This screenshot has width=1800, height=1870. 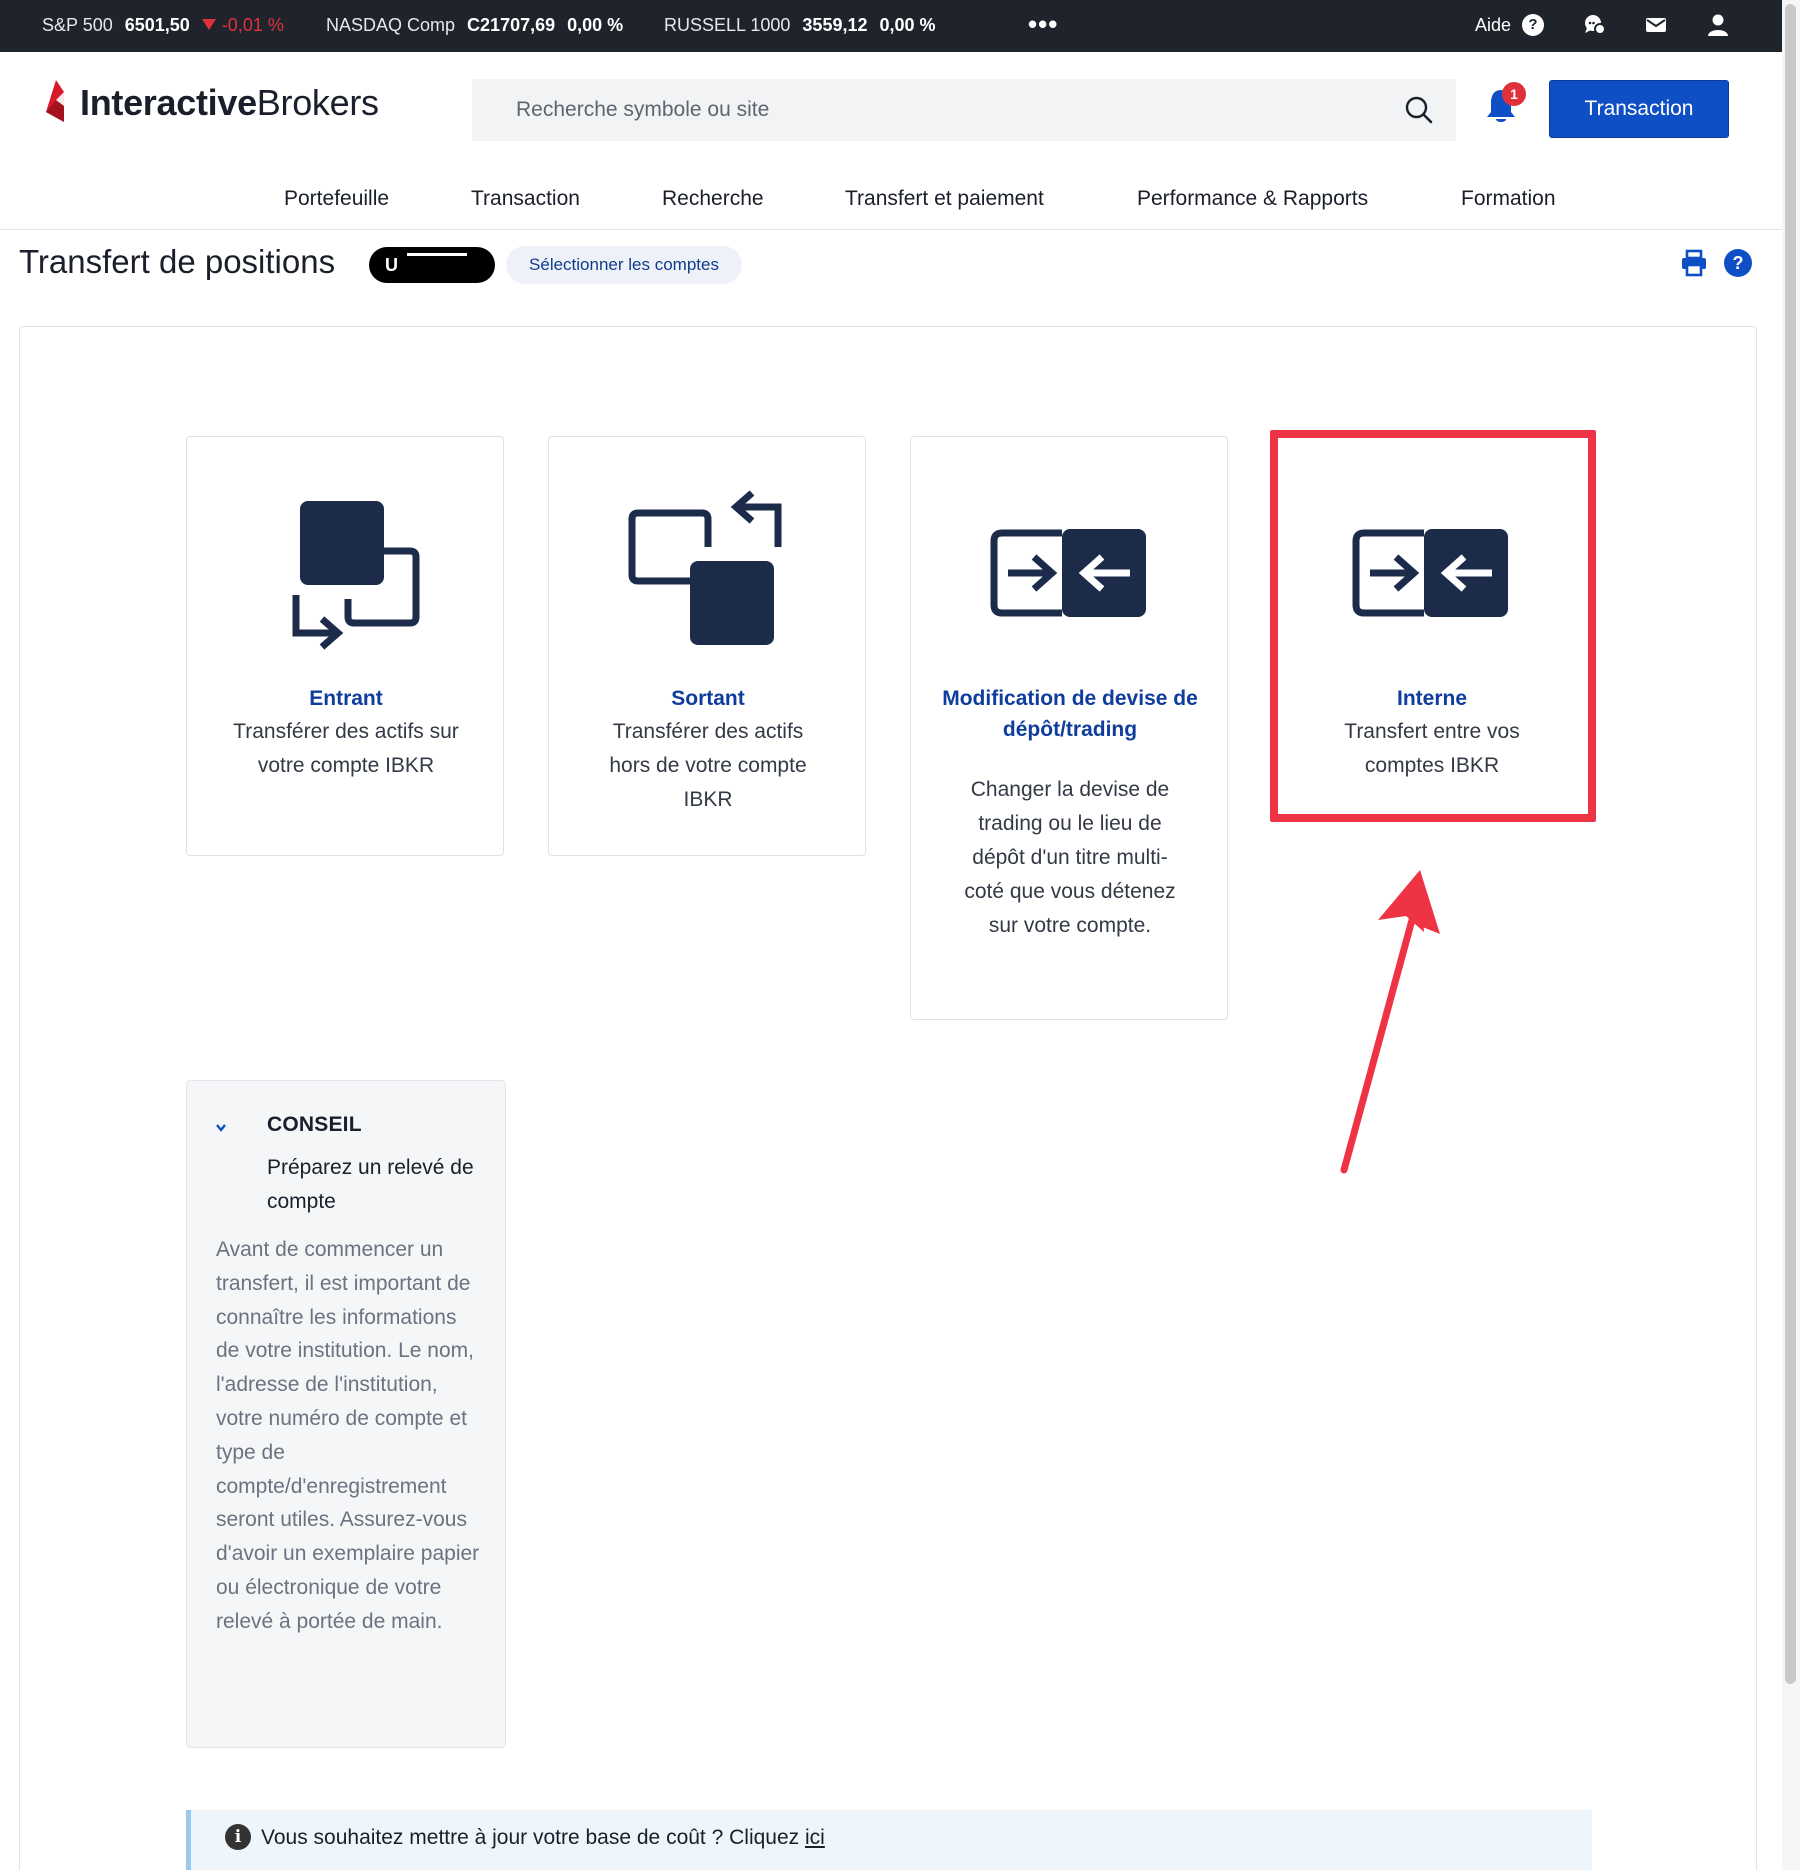 What do you see at coordinates (1493, 26) in the screenshot?
I see `help-link: Aide` at bounding box center [1493, 26].